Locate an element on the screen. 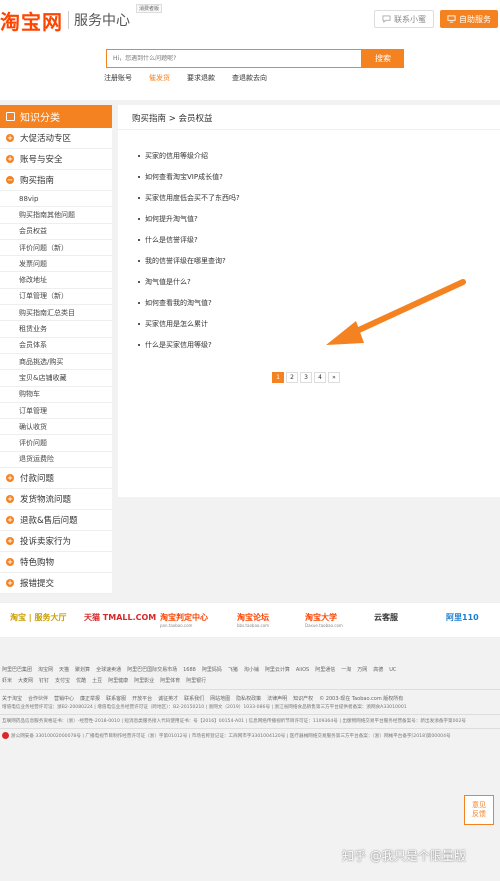  sidebar-subitem-active: 会员权益 is located at coordinates (56, 232).